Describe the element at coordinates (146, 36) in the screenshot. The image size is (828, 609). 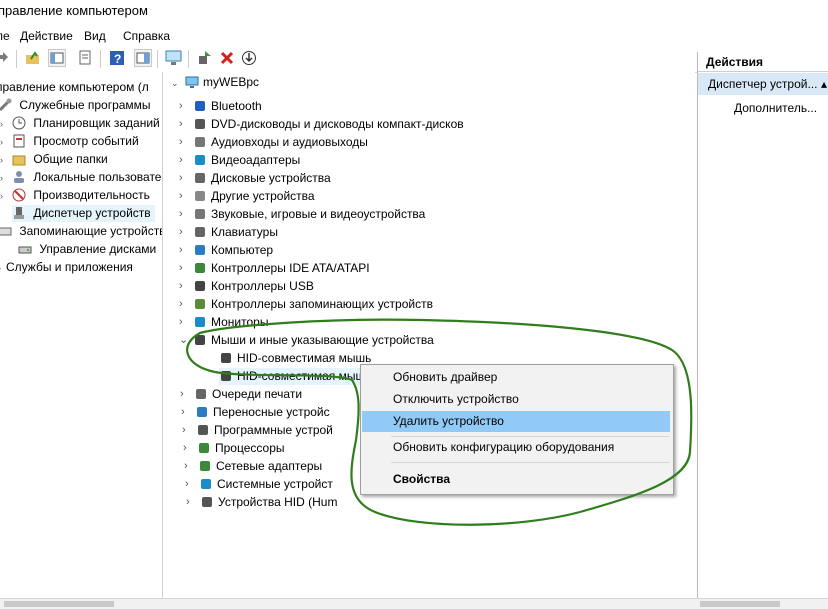
I see `menu-help: Справка` at that location.